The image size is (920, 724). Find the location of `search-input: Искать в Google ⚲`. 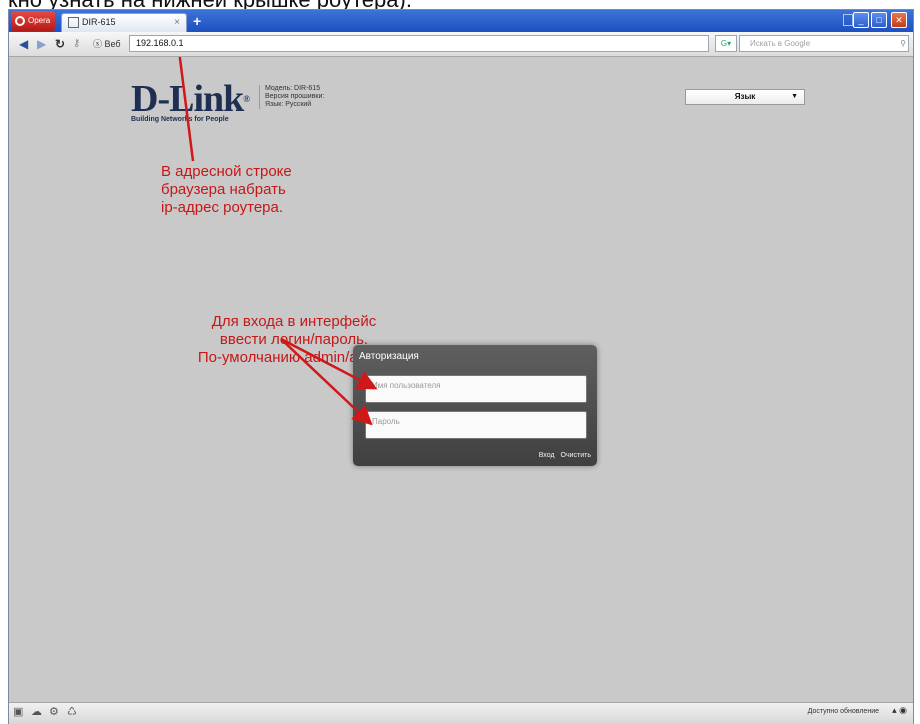

search-input: Искать в Google ⚲ is located at coordinates (824, 43).